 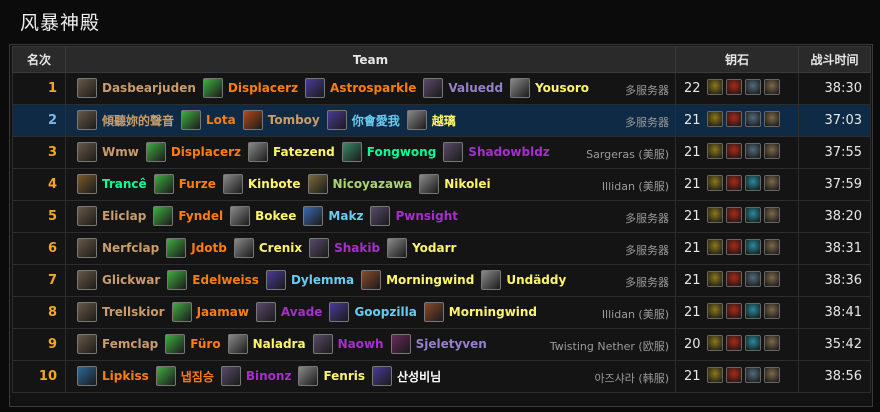 I want to click on player-name-link: Wmw, so click(x=120, y=152).